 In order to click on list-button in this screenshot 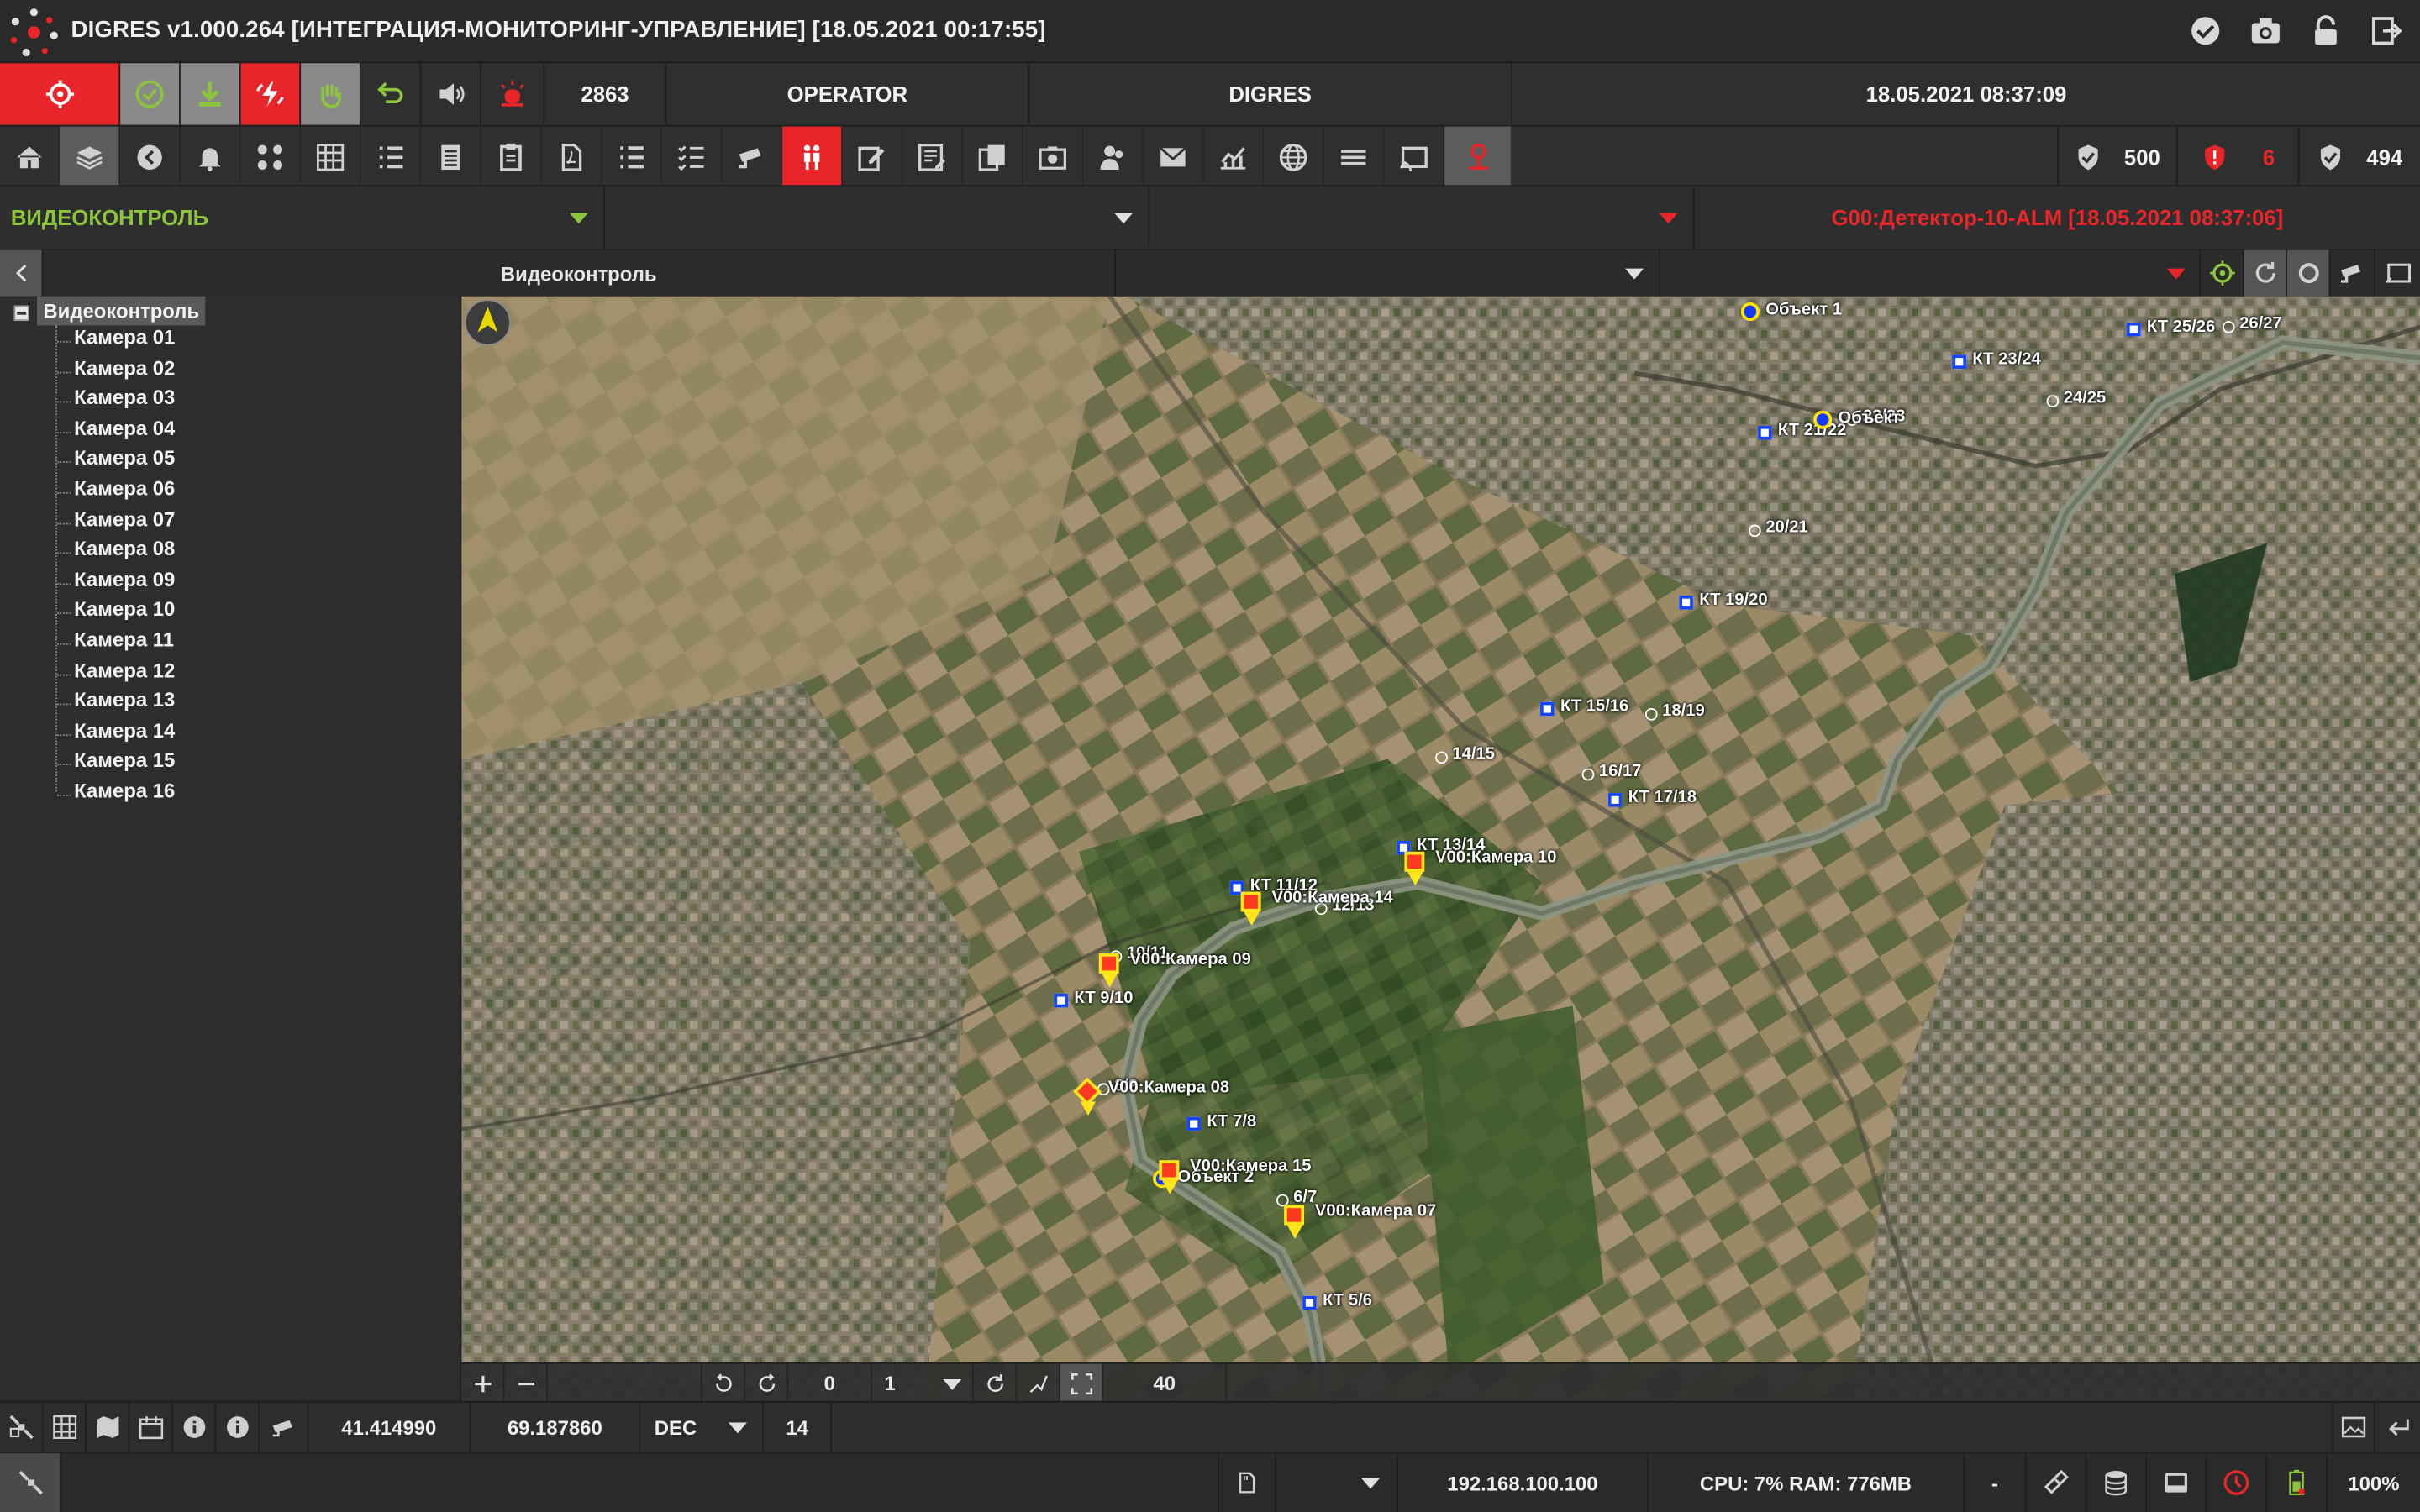, I will do `click(391, 156)`.